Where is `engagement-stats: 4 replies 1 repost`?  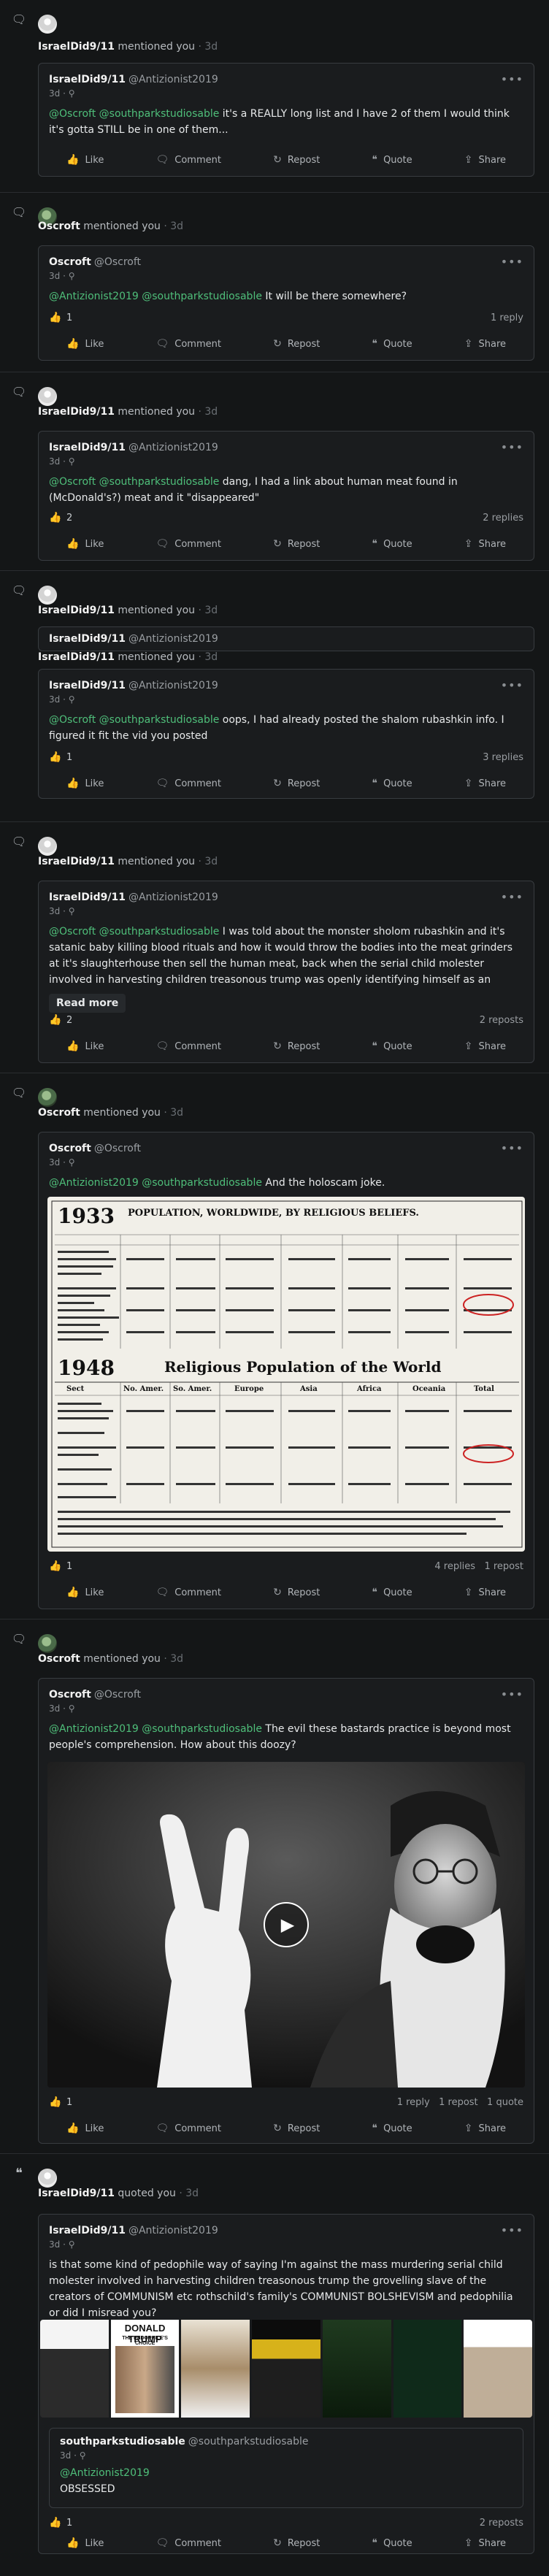
engagement-stats: 4 replies 1 repost is located at coordinates (478, 1566).